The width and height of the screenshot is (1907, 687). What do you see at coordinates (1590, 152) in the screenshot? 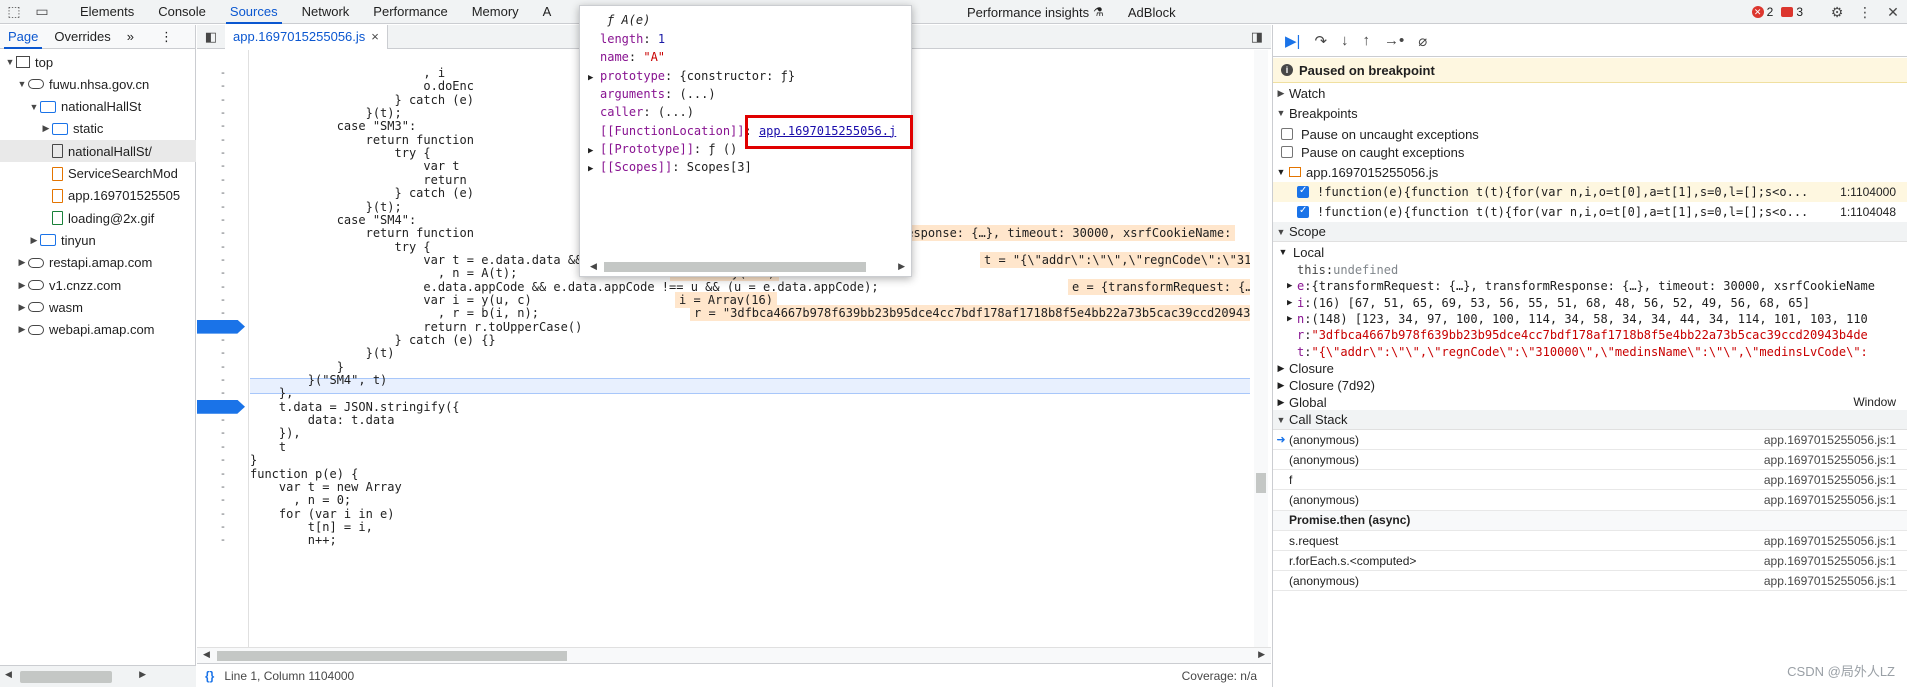
I see `pause-caught-option: Pause on caught exceptions` at bounding box center [1590, 152].